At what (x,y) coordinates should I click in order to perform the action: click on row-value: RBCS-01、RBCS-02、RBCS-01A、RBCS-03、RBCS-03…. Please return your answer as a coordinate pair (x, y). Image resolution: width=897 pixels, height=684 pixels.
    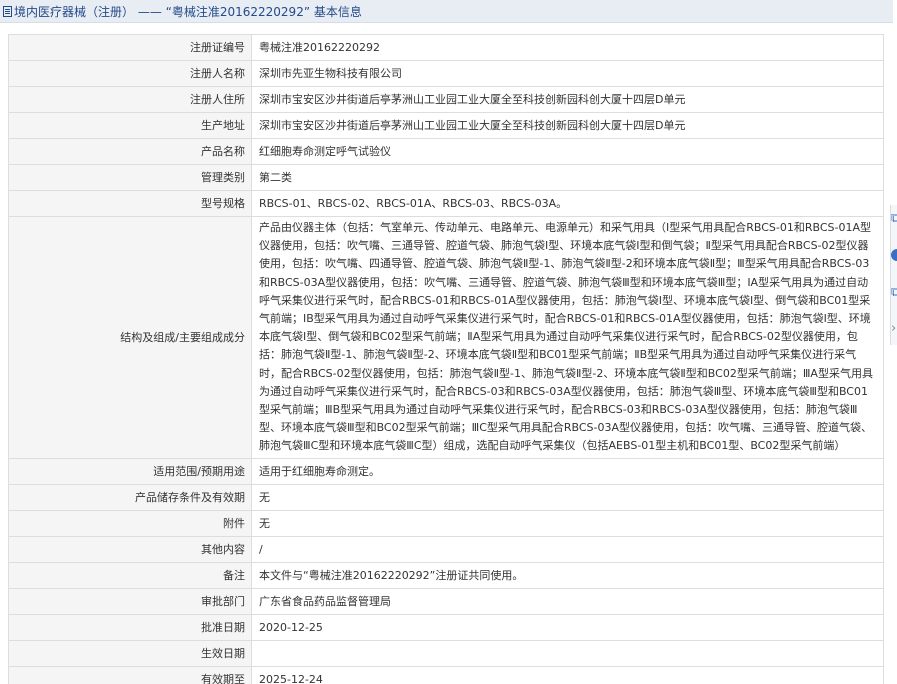
    Looking at the image, I should click on (567, 203).